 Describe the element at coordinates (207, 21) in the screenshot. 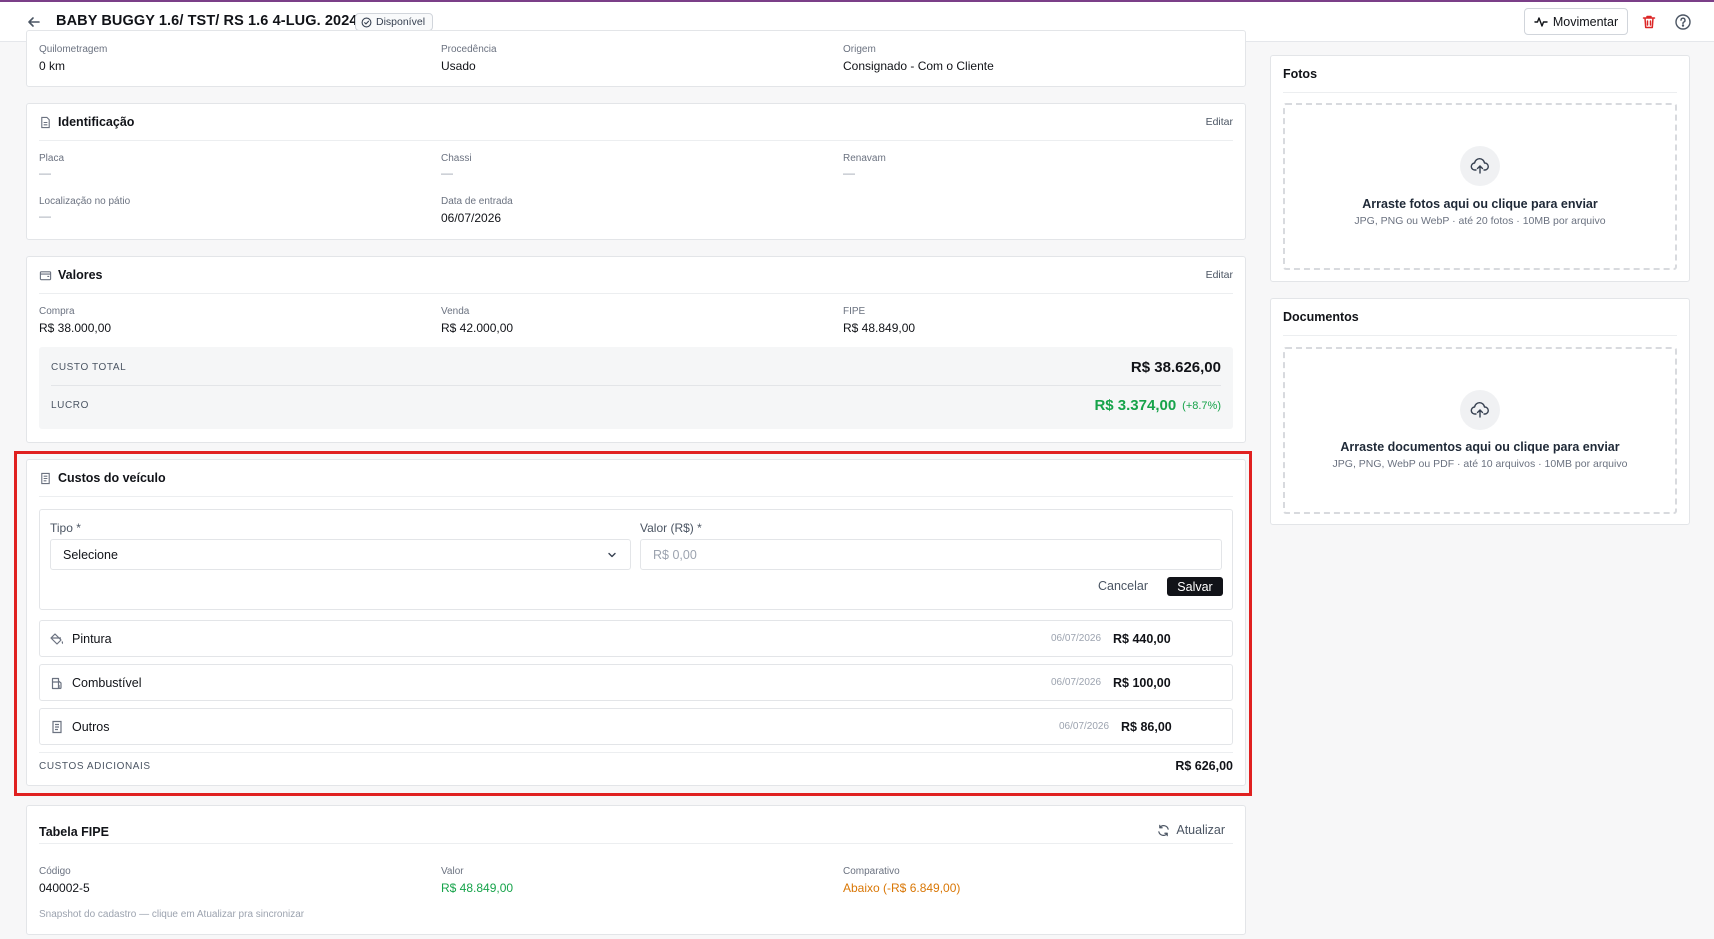

I see `page-title: BABY BUGGY 1.6/ TST/ RS 1.6 4-LUG. 2024` at that location.